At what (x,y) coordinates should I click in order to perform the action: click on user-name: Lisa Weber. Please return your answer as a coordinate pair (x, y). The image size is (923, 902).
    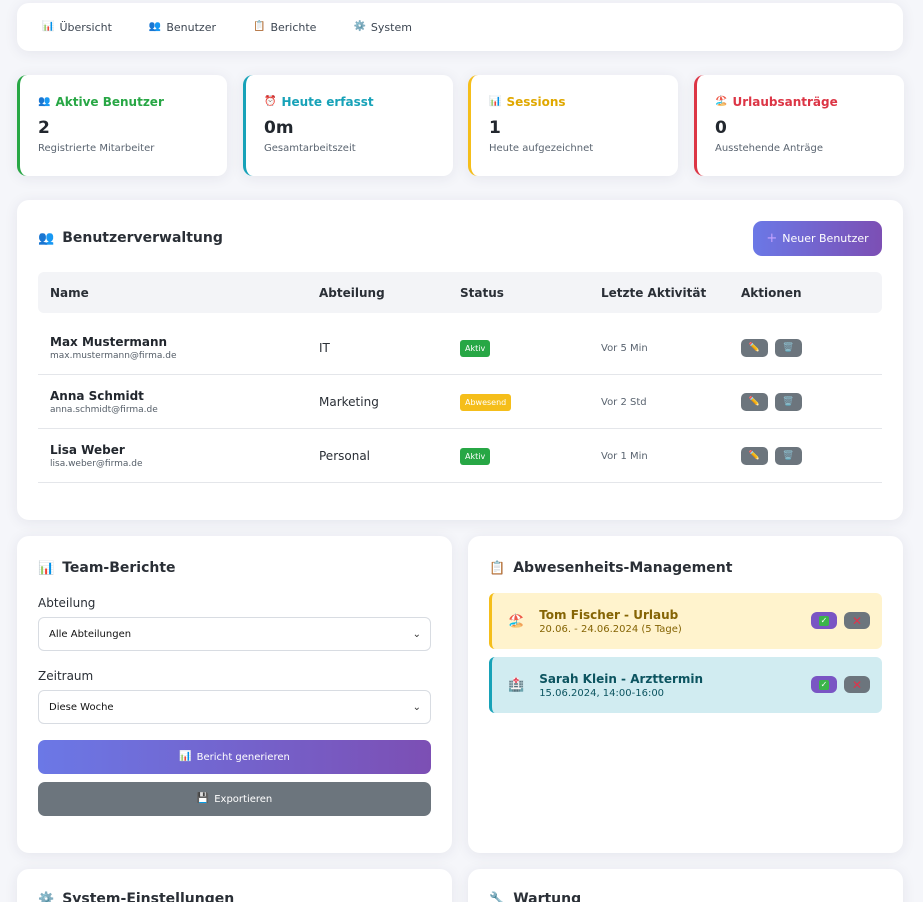
    Looking at the image, I should click on (87, 450).